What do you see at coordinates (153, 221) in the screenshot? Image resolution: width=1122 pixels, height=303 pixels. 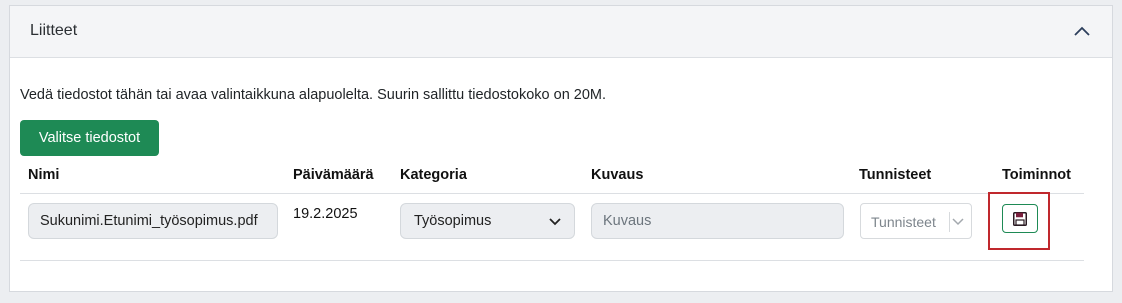 I see `file-name-input` at bounding box center [153, 221].